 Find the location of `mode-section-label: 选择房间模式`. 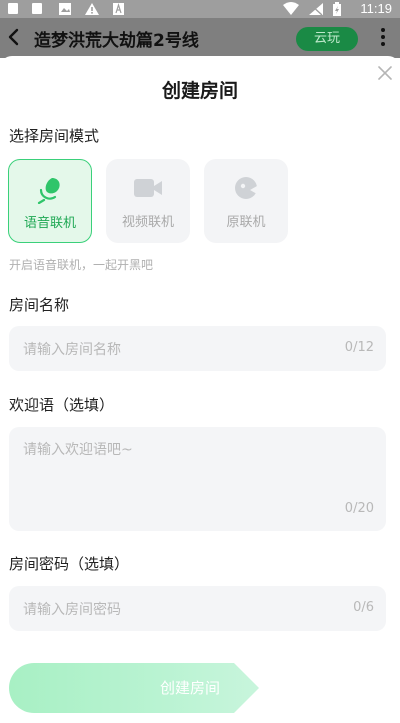

mode-section-label: 选择房间模式 is located at coordinates (54, 136).